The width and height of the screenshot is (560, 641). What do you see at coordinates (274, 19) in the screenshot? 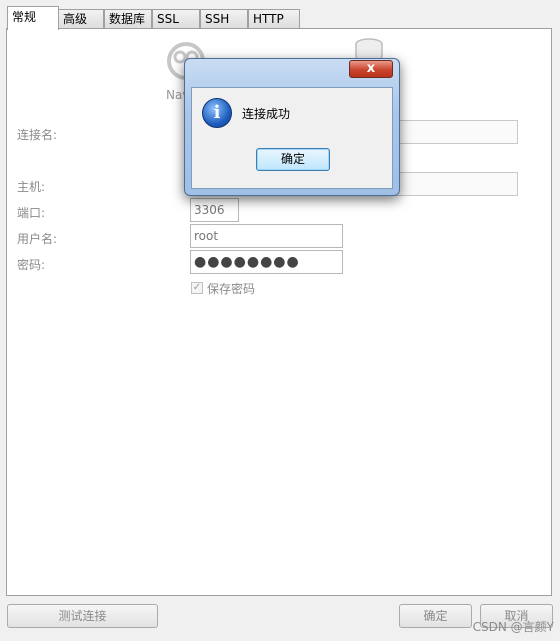
I see `tab-http: HTTP` at bounding box center [274, 19].